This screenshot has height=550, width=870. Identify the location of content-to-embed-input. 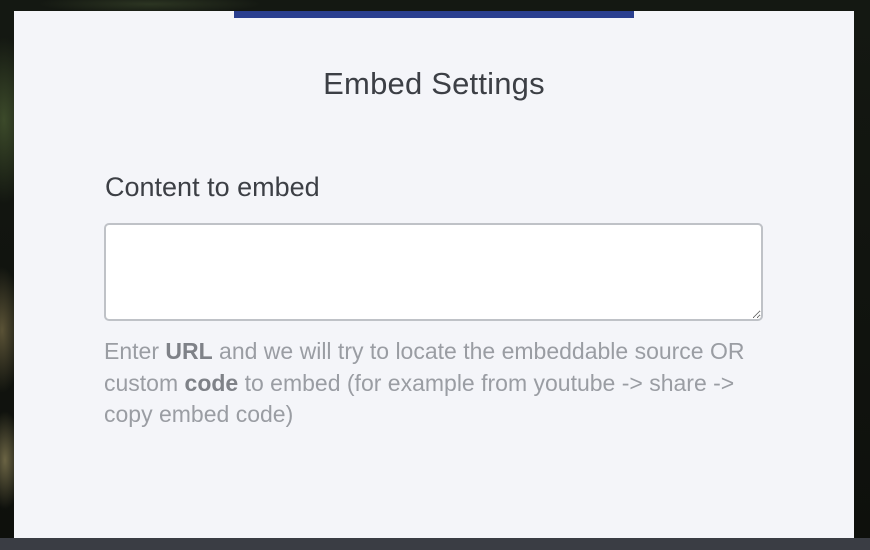
(433, 272).